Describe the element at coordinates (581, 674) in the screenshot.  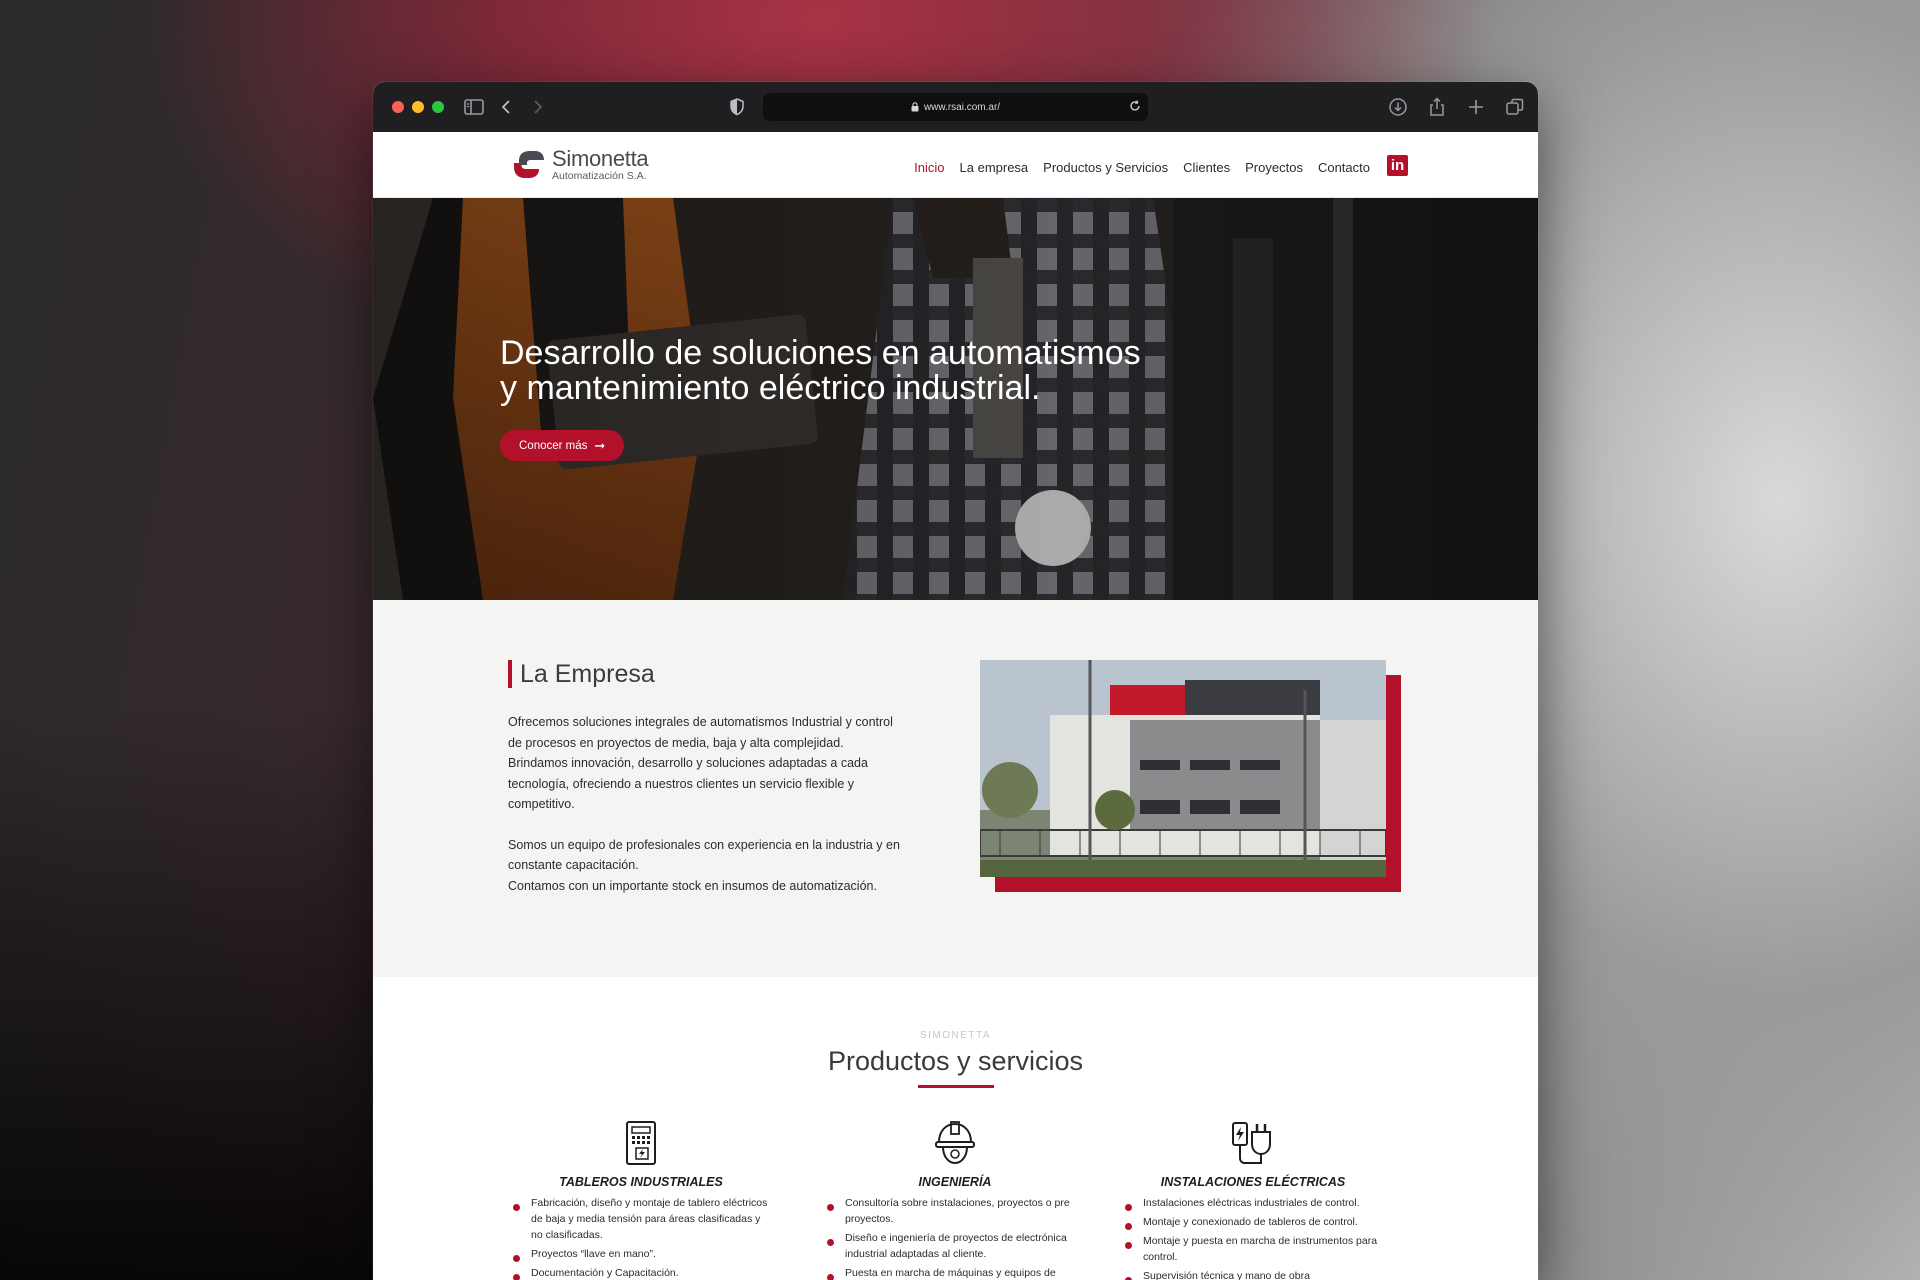
I see `la-empresa-heading: La Empresa` at that location.